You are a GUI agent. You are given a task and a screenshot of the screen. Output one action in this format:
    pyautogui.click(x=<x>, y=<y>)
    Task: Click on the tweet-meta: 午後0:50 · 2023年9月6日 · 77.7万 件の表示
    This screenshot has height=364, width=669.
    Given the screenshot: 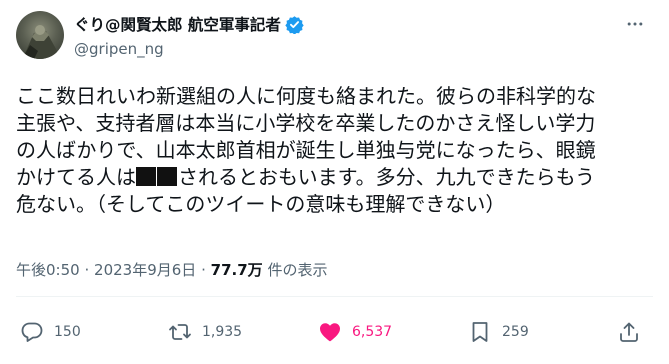 What is the action you would take?
    pyautogui.click(x=171, y=269)
    